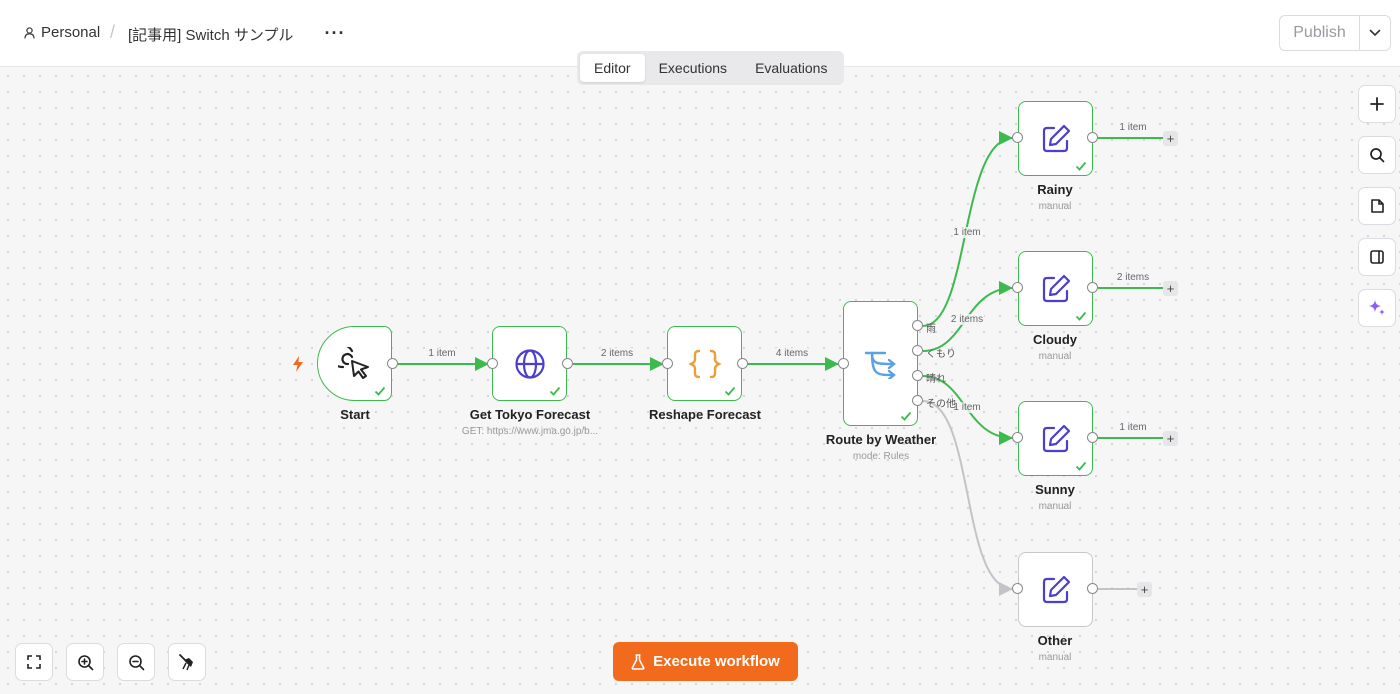  What do you see at coordinates (392, 363) in the screenshot?
I see `output-handle-start` at bounding box center [392, 363].